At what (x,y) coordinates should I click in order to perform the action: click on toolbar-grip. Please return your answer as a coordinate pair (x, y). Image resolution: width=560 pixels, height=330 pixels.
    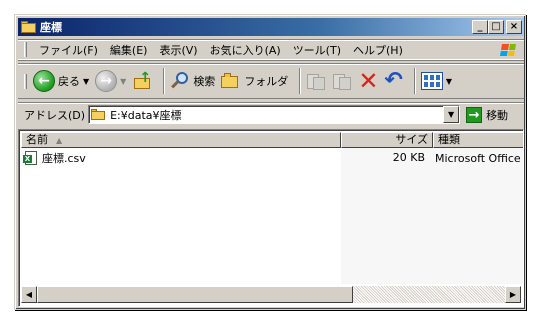
    Looking at the image, I should click on (25, 81).